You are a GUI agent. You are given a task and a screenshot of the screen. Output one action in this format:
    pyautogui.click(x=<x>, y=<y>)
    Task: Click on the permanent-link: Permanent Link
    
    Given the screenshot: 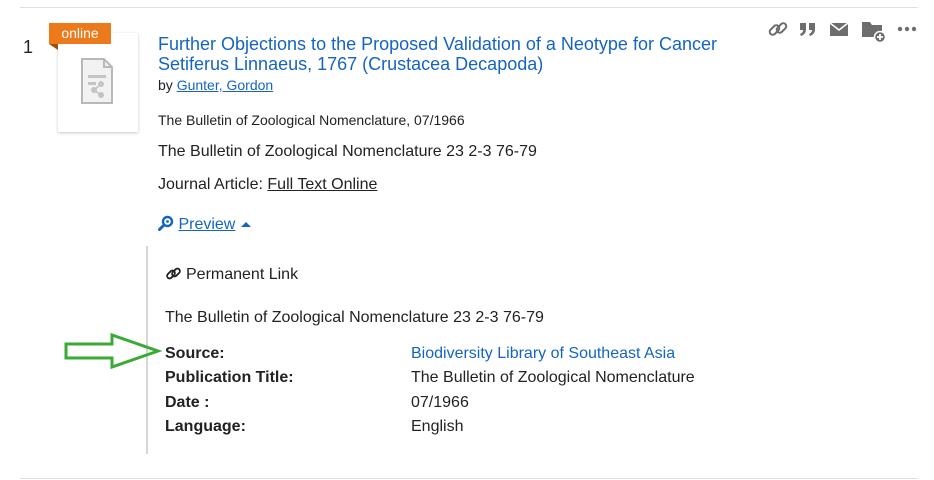 What is the action you would take?
    pyautogui.click(x=231, y=274)
    